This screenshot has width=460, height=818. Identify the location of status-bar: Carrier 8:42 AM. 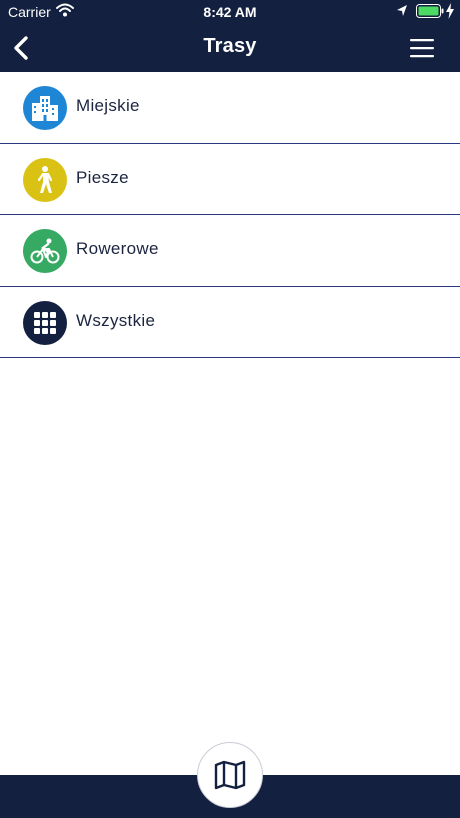
(230, 12).